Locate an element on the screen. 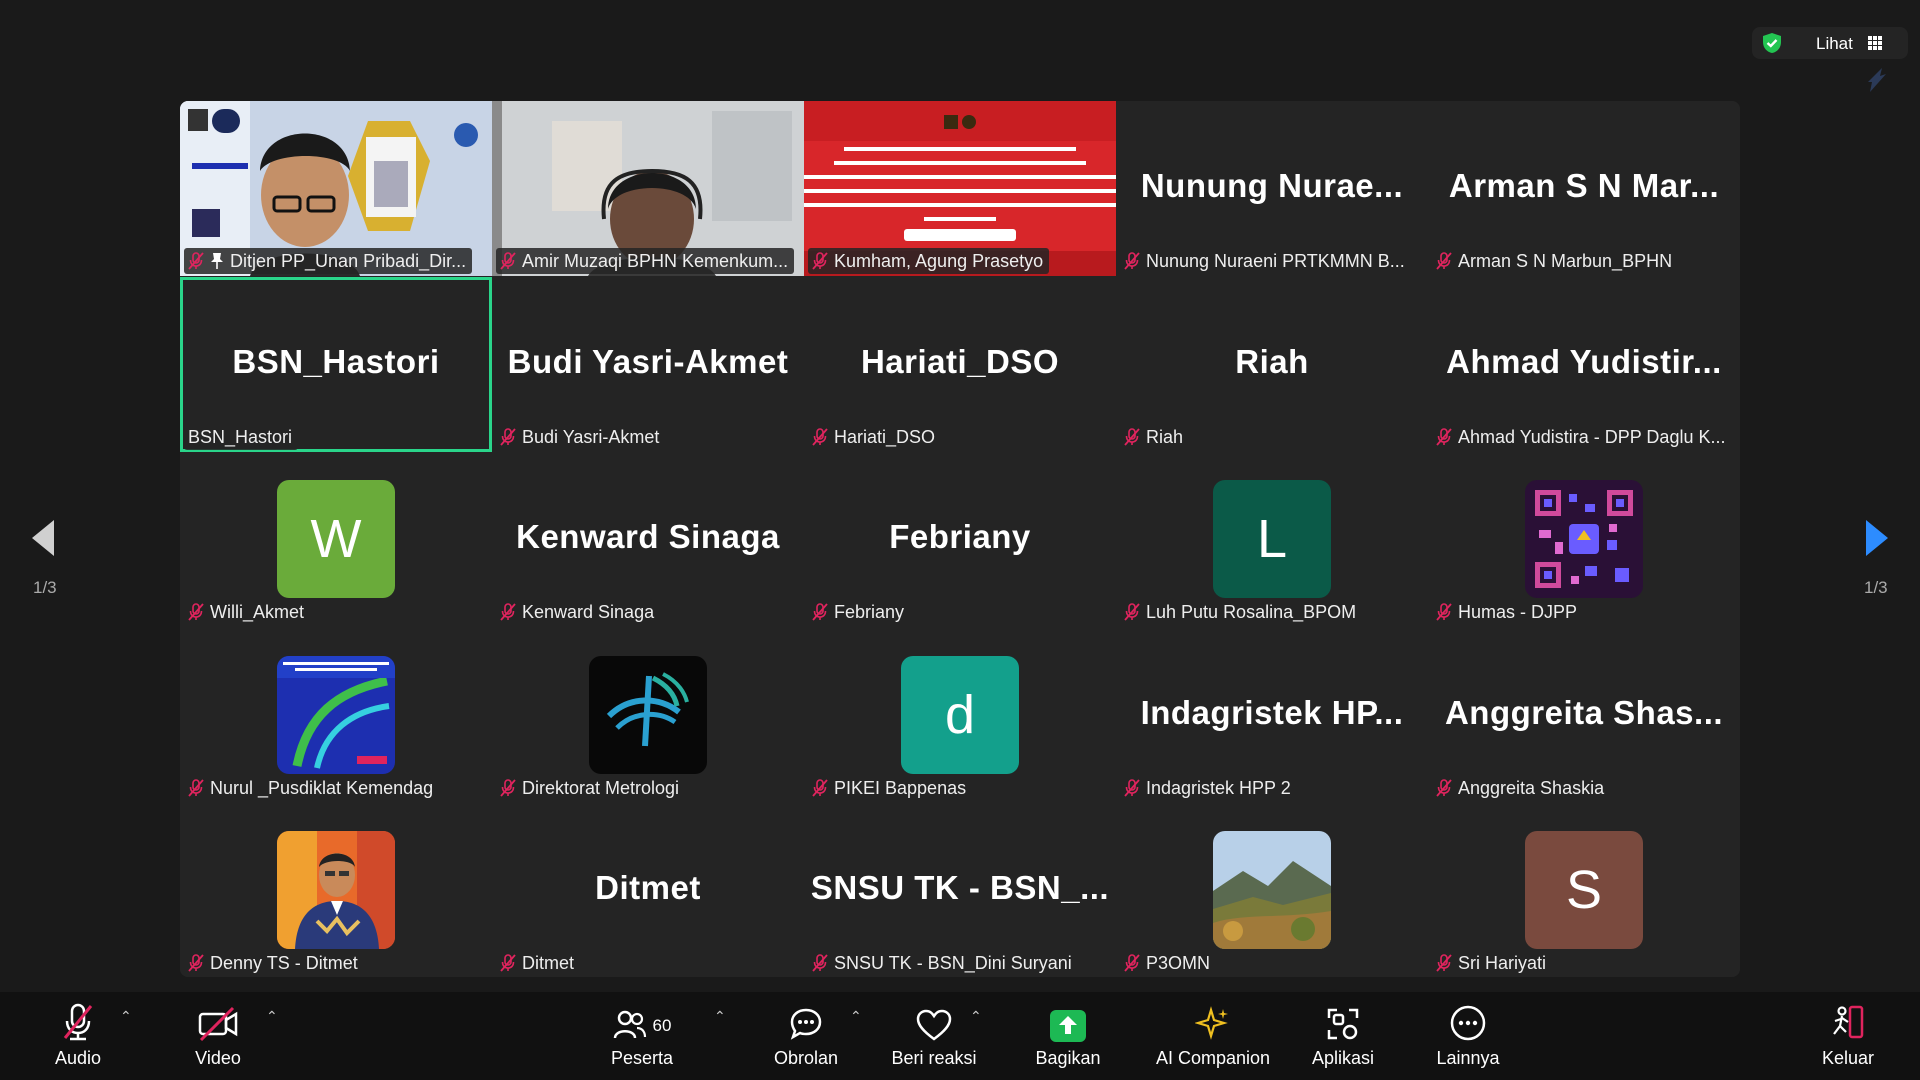 The width and height of the screenshot is (1920, 1080). participant-tile: Direktorat Metrologi is located at coordinates (648, 715).